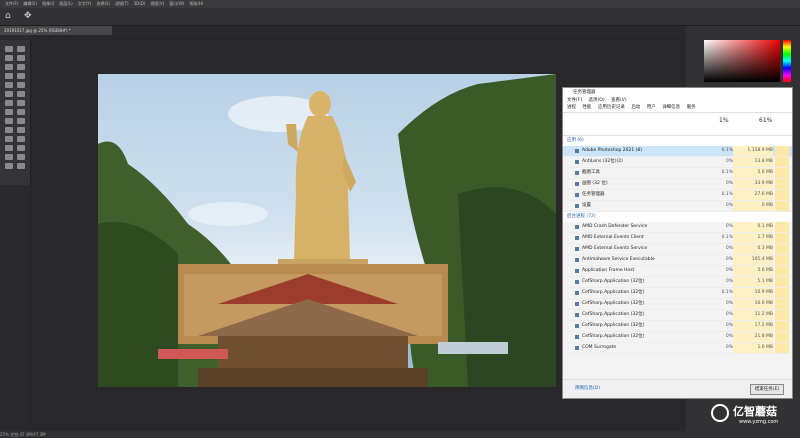 The image size is (800, 438). Describe the element at coordinates (30, 3) in the screenshot. I see `menu-item: 编辑(E)` at that location.